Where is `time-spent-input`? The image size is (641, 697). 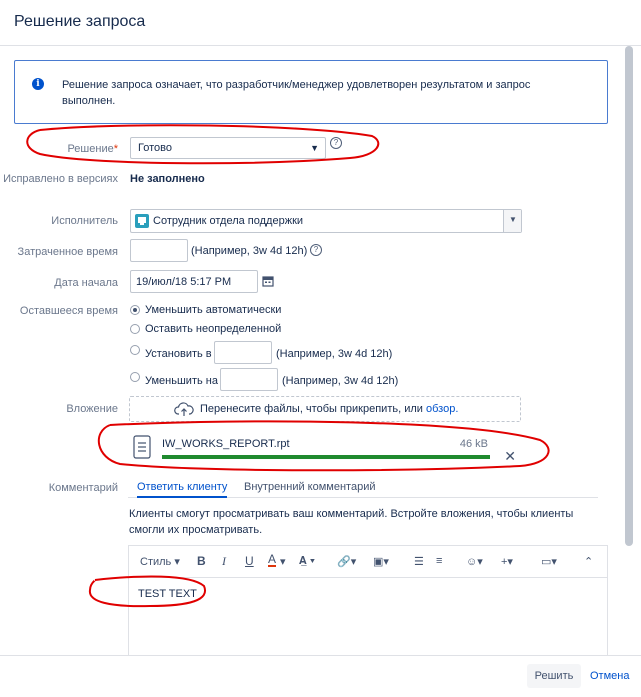
time-spent-input is located at coordinates (159, 250).